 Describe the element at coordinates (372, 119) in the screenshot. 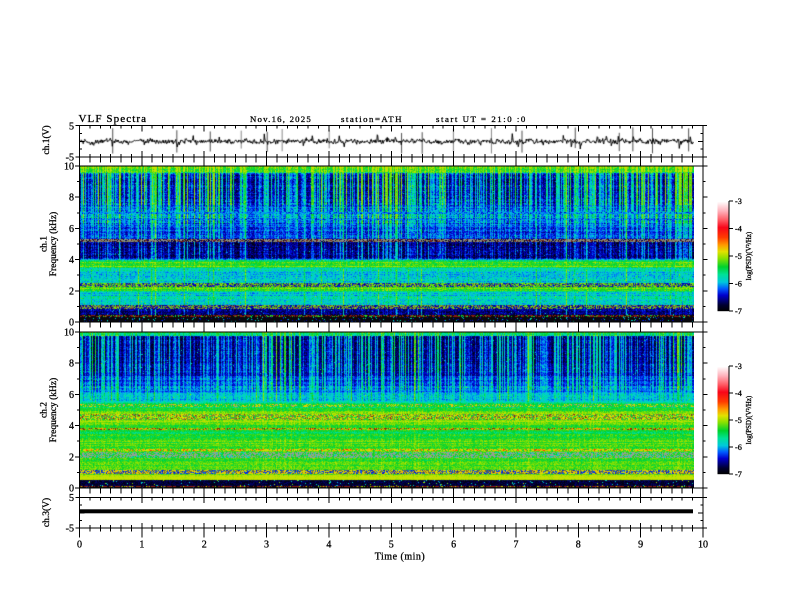

I see `svg-text: station=ATH` at that location.